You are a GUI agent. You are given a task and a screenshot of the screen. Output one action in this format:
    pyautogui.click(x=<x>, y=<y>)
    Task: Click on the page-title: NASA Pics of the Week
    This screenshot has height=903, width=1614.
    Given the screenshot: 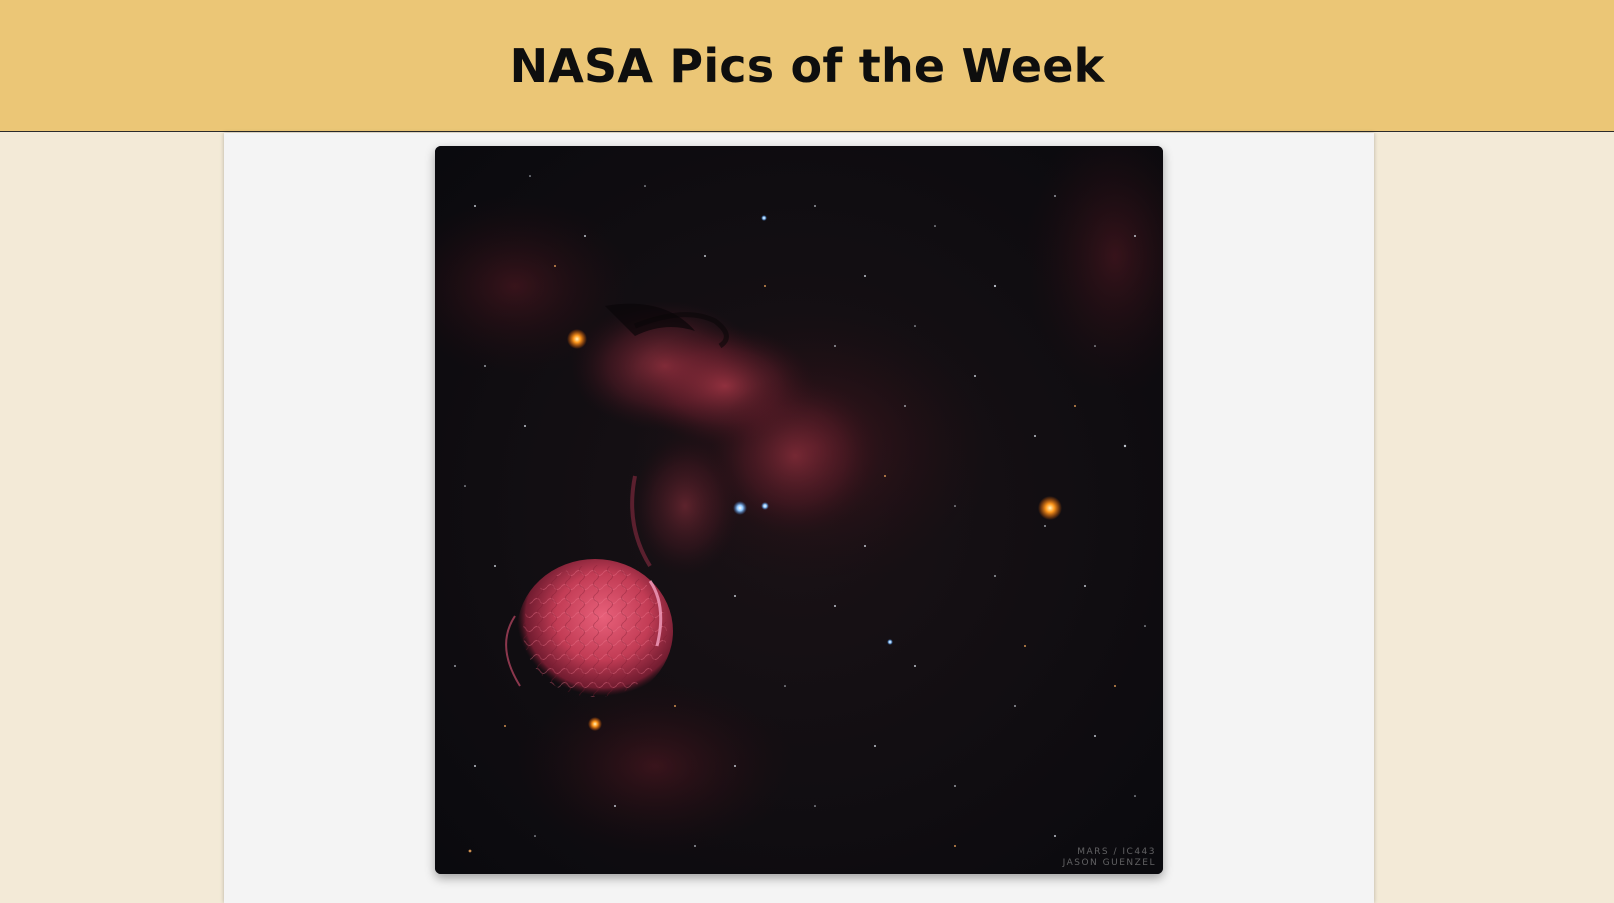 What is the action you would take?
    pyautogui.click(x=807, y=65)
    